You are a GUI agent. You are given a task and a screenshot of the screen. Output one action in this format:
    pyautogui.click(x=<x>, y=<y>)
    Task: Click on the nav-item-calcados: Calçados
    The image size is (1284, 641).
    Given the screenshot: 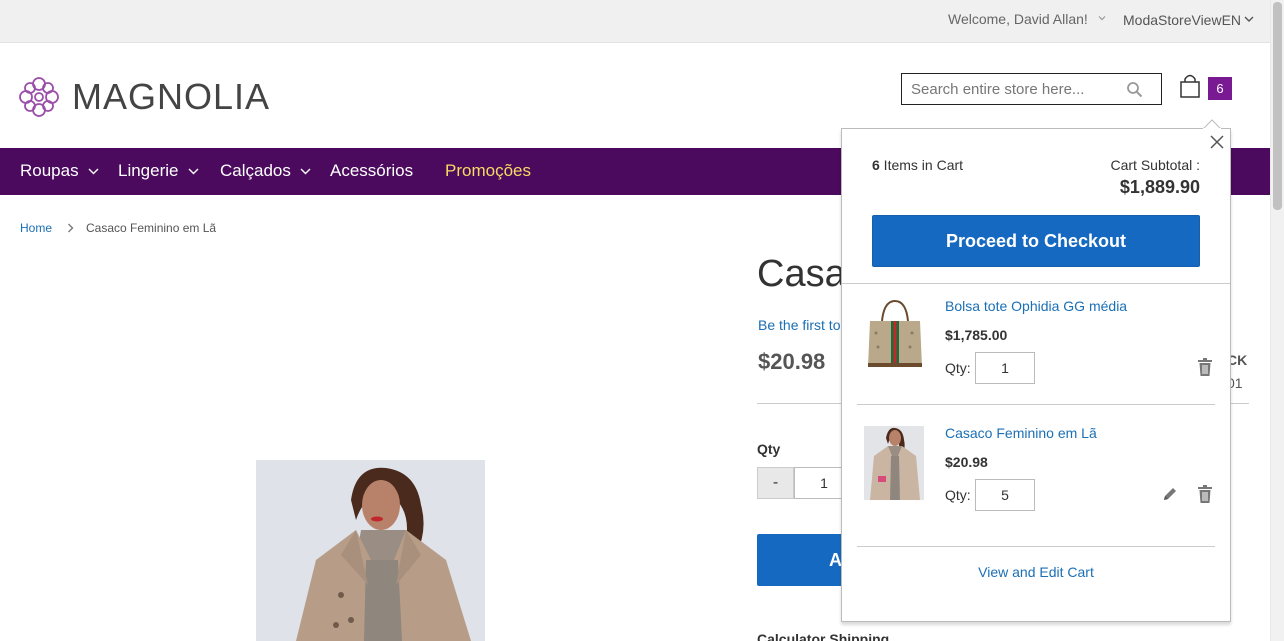 What is the action you would take?
    pyautogui.click(x=265, y=171)
    